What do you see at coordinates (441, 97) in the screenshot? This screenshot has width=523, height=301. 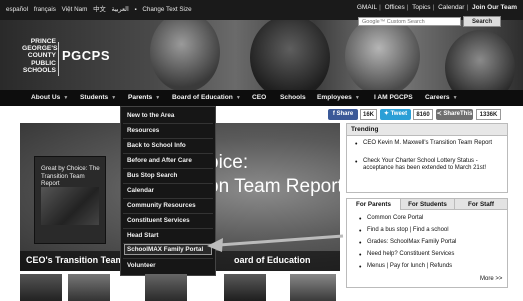 I see `nav-careers: Careers ▼` at bounding box center [441, 97].